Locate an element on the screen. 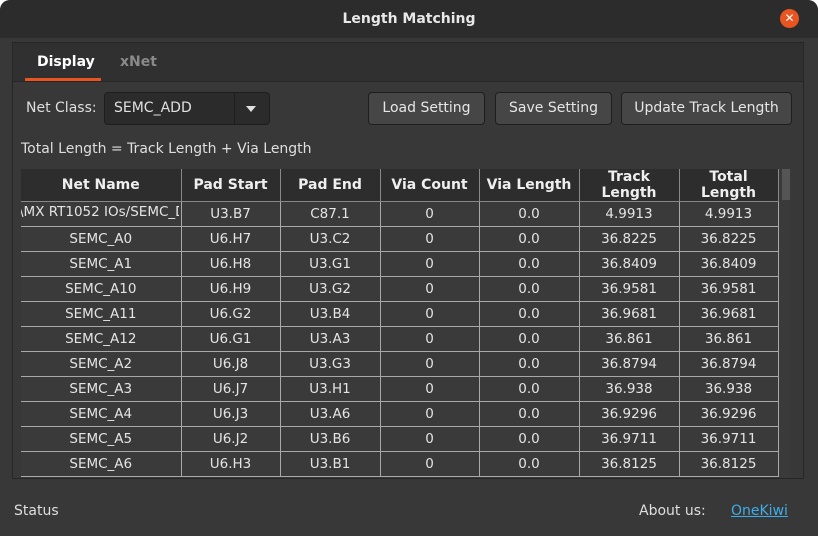 This screenshot has height=543, width=818. save-setting-button: Save Setting is located at coordinates (553, 108).